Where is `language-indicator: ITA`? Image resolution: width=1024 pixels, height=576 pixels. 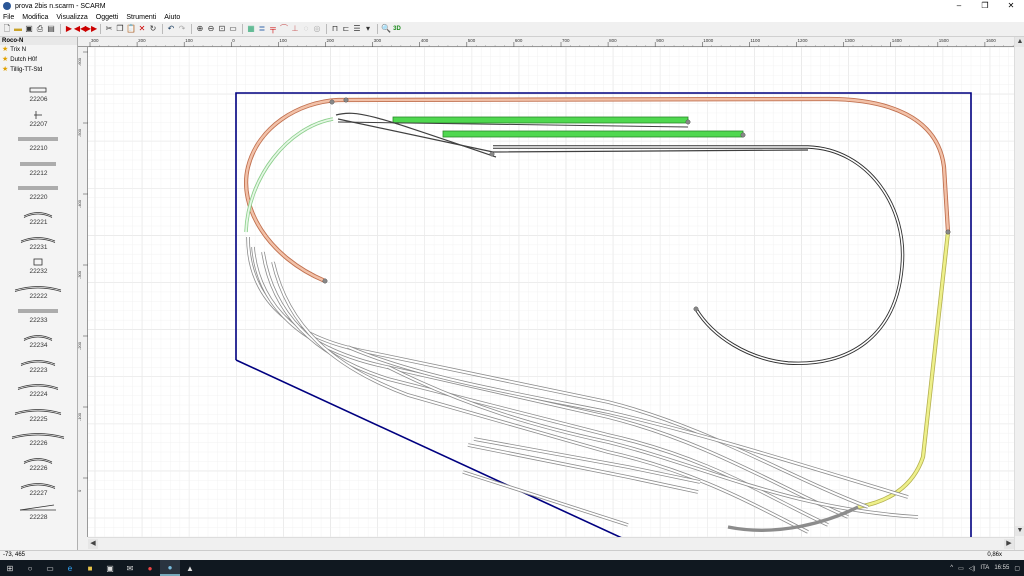
language-indicator: ITA is located at coordinates (984, 568).